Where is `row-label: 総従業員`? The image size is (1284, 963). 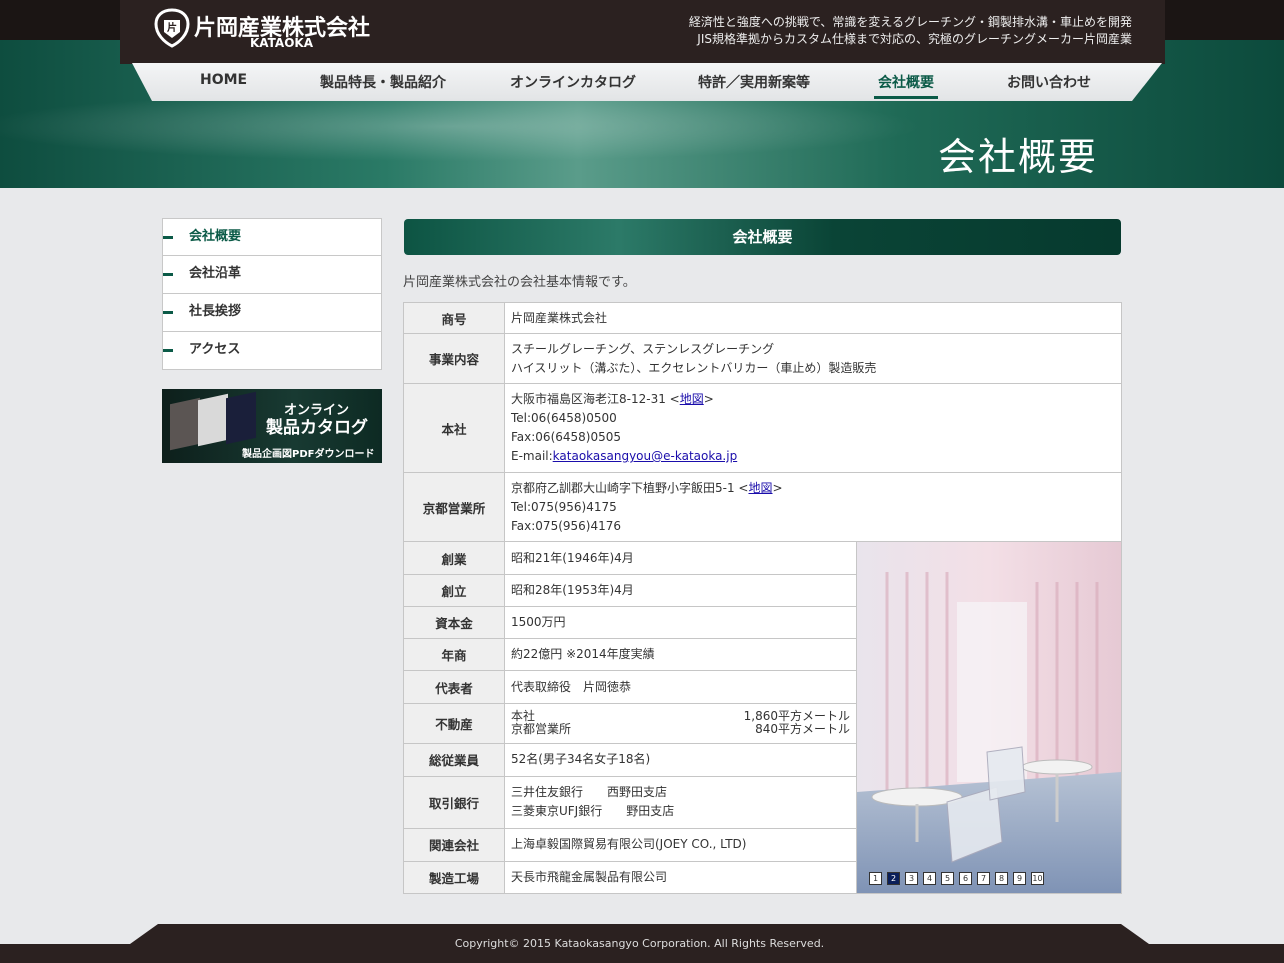
row-label: 総従業員 is located at coordinates (454, 759).